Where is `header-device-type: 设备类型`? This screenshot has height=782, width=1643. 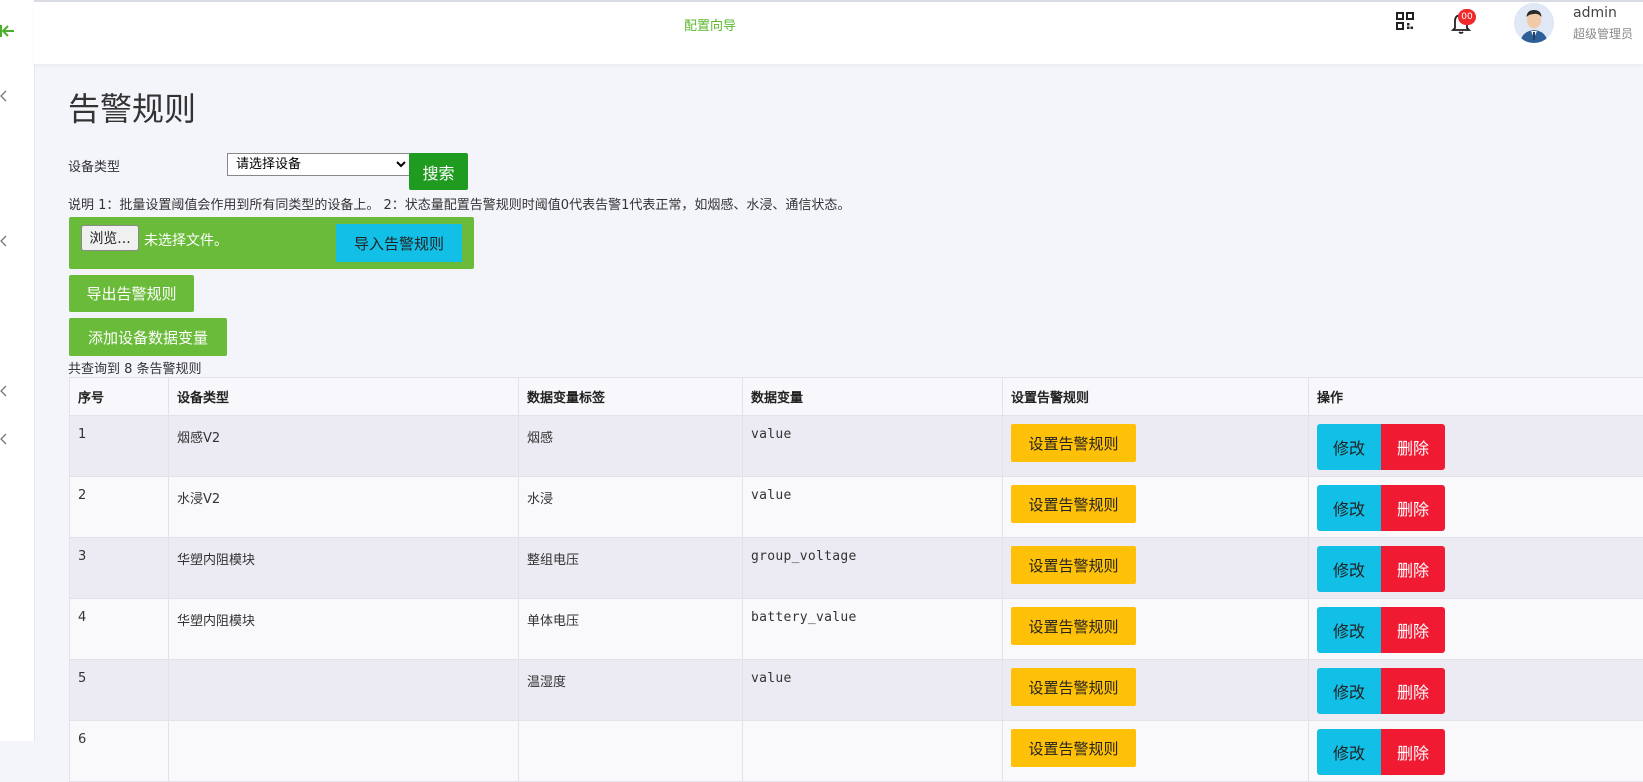
header-device-type: 设备类型 is located at coordinates (344, 397).